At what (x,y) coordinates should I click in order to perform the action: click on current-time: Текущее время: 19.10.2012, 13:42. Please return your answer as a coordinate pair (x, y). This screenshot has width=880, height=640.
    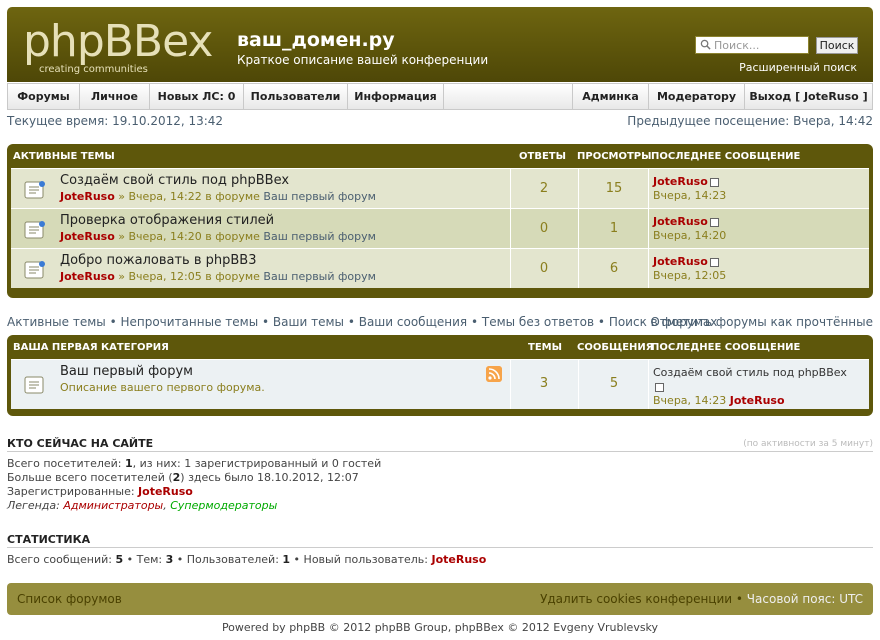
    Looking at the image, I should click on (115, 121).